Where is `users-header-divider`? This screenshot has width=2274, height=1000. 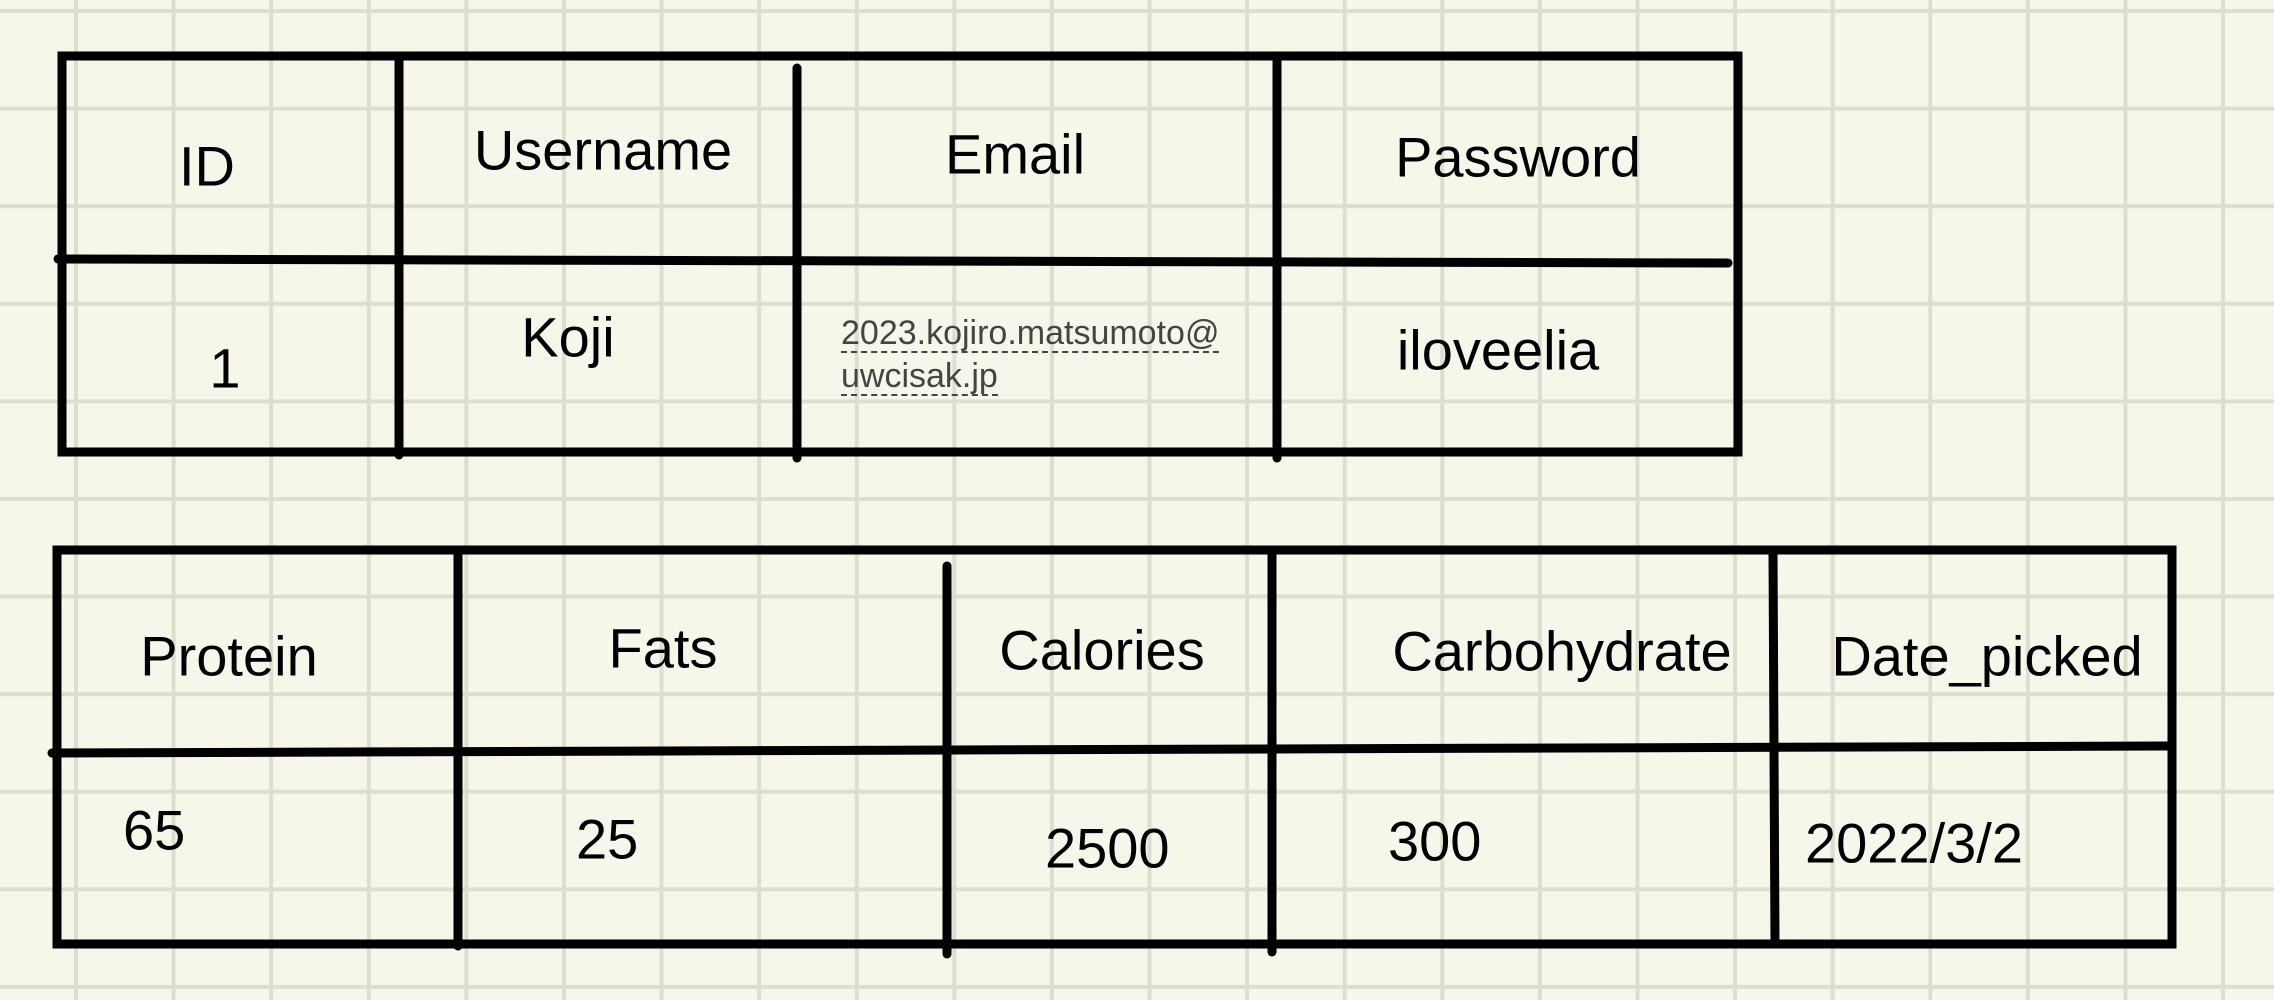 users-header-divider is located at coordinates (893, 261).